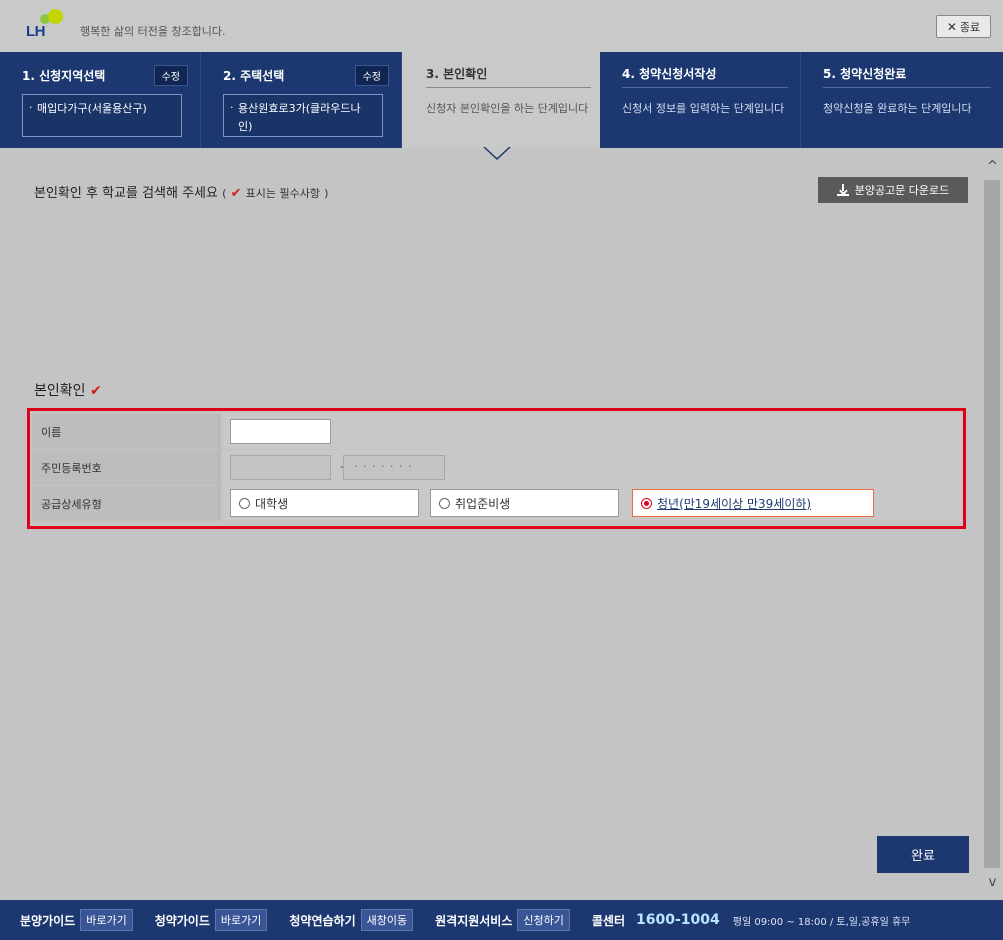 The width and height of the screenshot is (1003, 940). What do you see at coordinates (923, 854) in the screenshot?
I see `complete-button: 완료` at bounding box center [923, 854].